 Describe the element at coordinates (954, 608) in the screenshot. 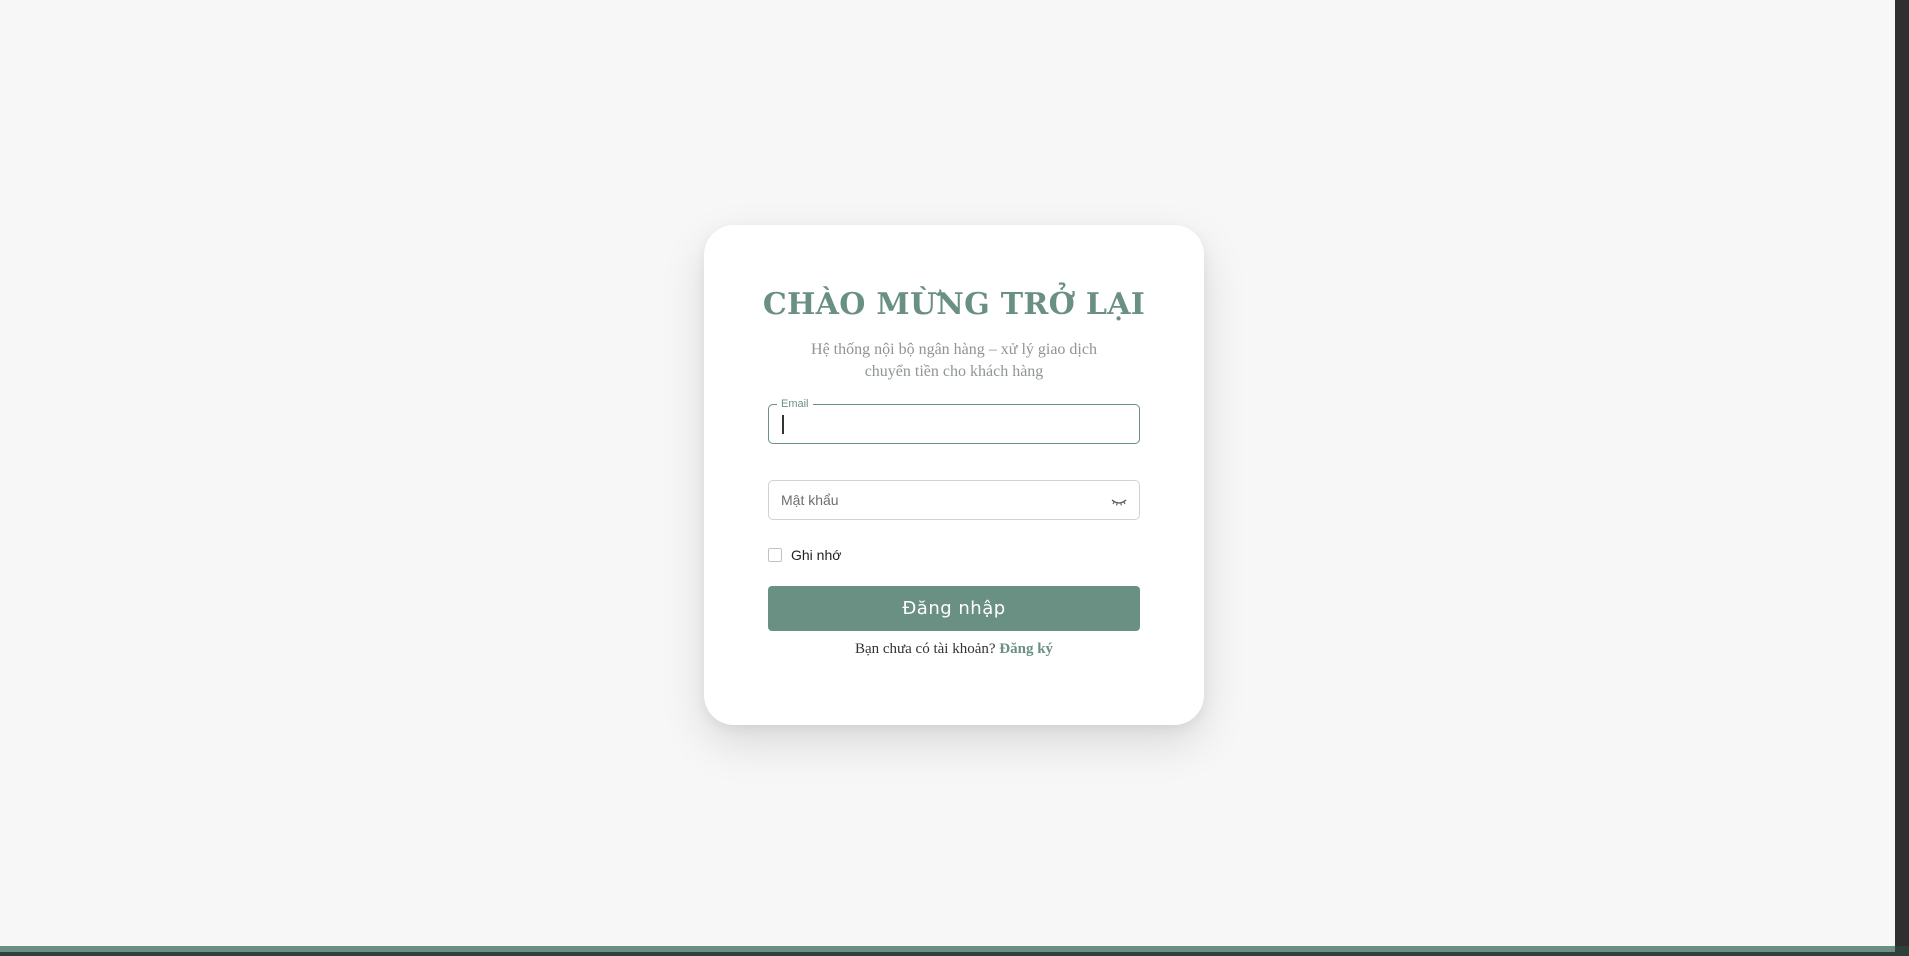

I see `login-button: Đăng nhập` at that location.